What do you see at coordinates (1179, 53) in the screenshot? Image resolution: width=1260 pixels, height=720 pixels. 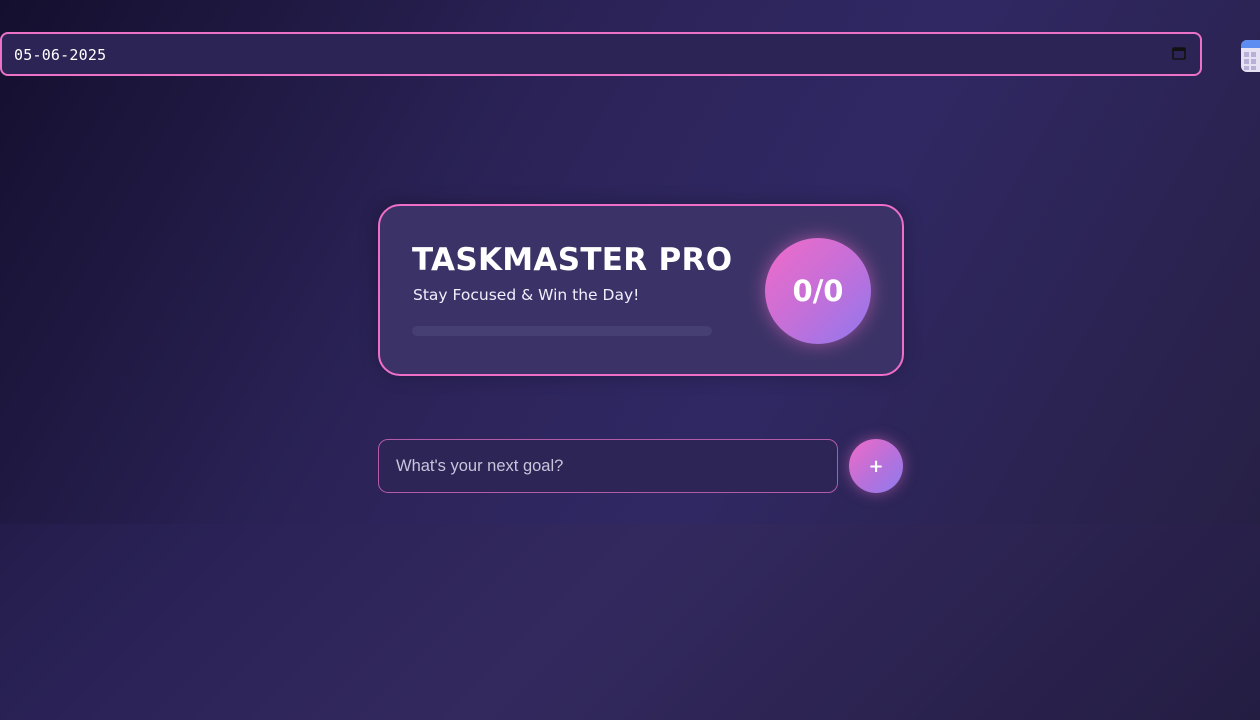 I see `calendar-icon` at bounding box center [1179, 53].